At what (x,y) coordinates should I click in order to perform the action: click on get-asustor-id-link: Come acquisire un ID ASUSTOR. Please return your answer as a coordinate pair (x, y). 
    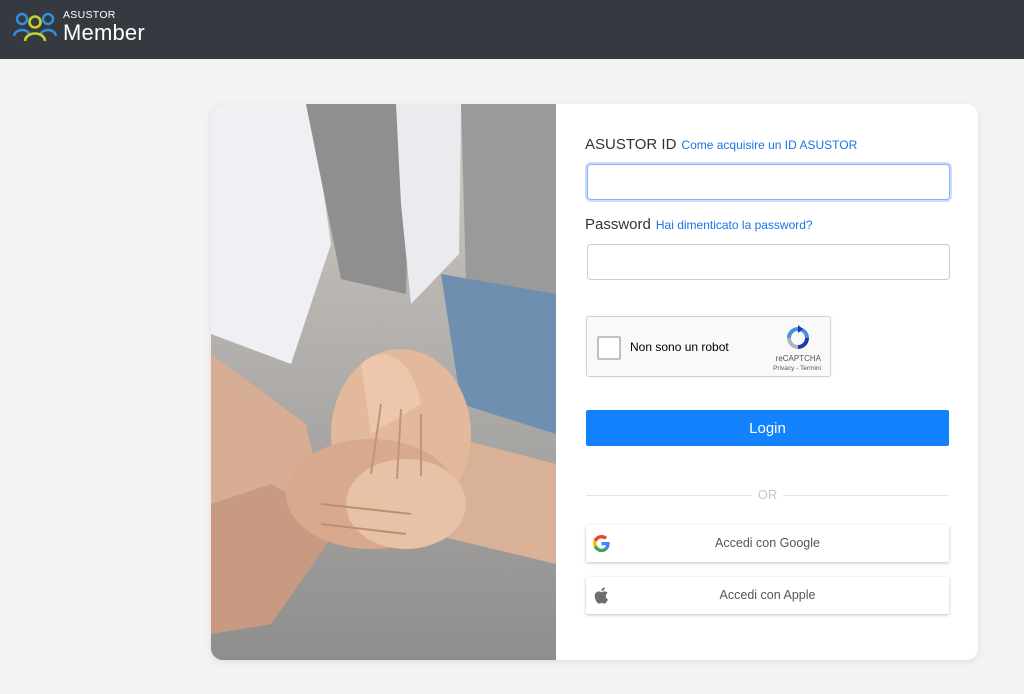
    Looking at the image, I should click on (769, 145).